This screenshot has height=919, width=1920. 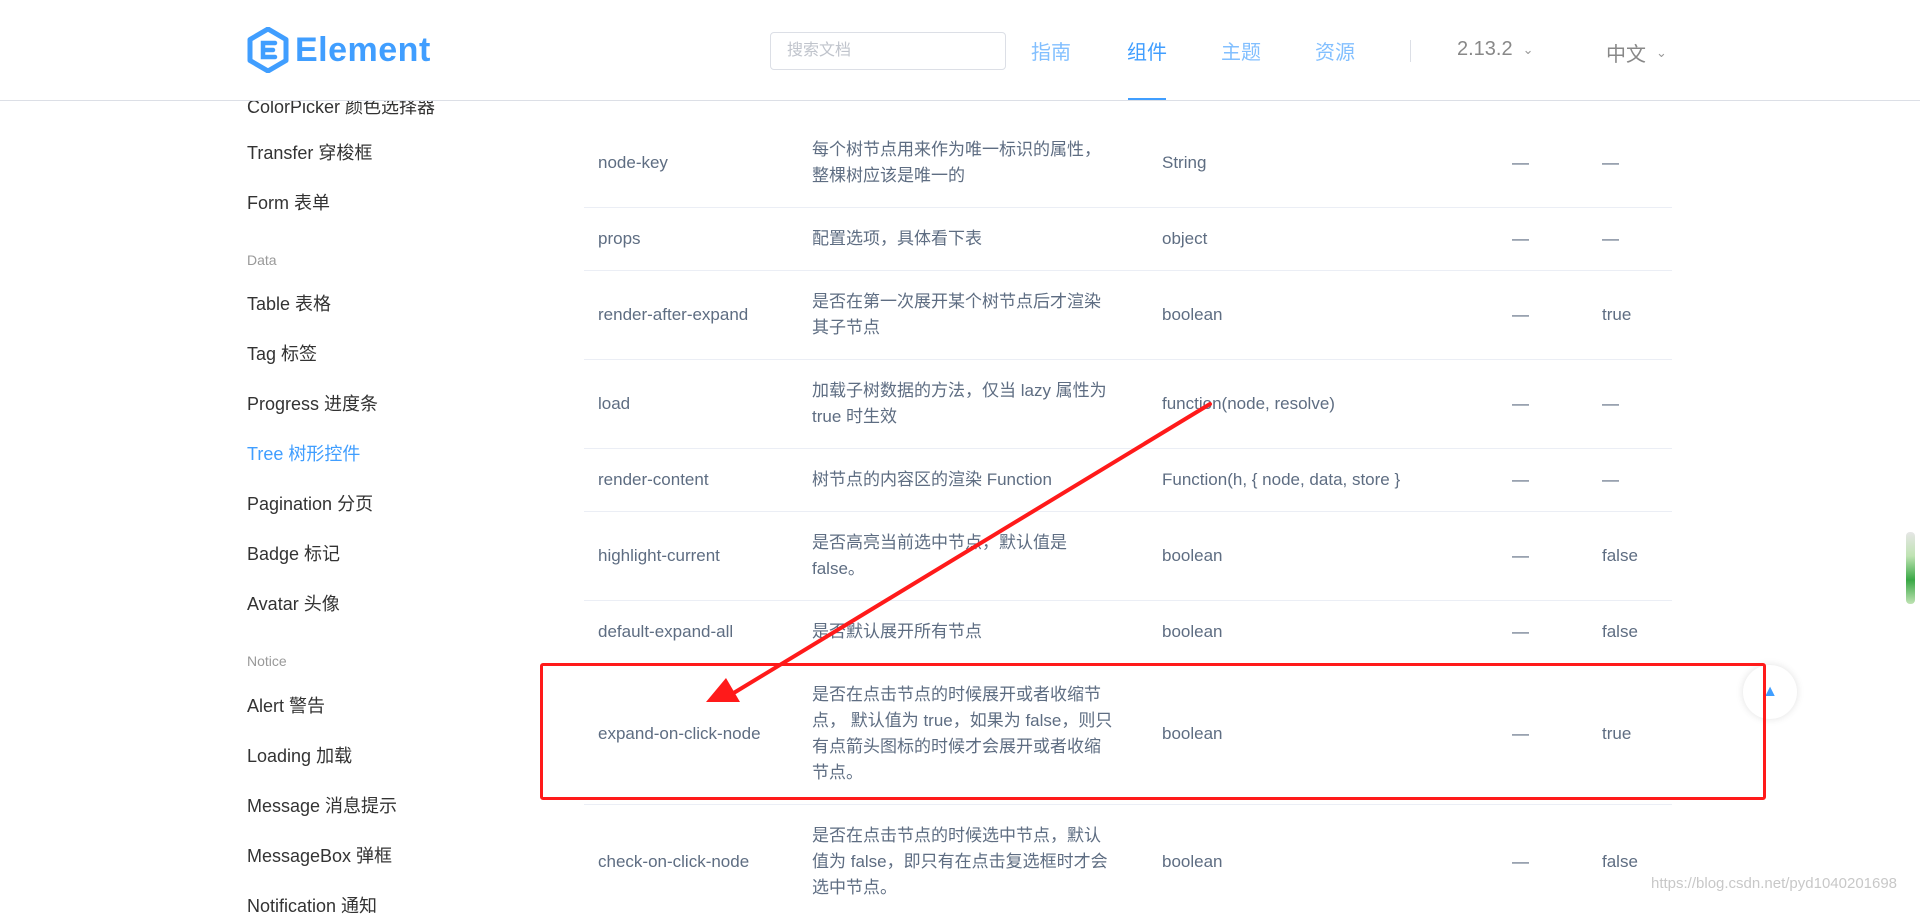 I want to click on sidebar-item-tree: Tree 树形控件, so click(x=303, y=453).